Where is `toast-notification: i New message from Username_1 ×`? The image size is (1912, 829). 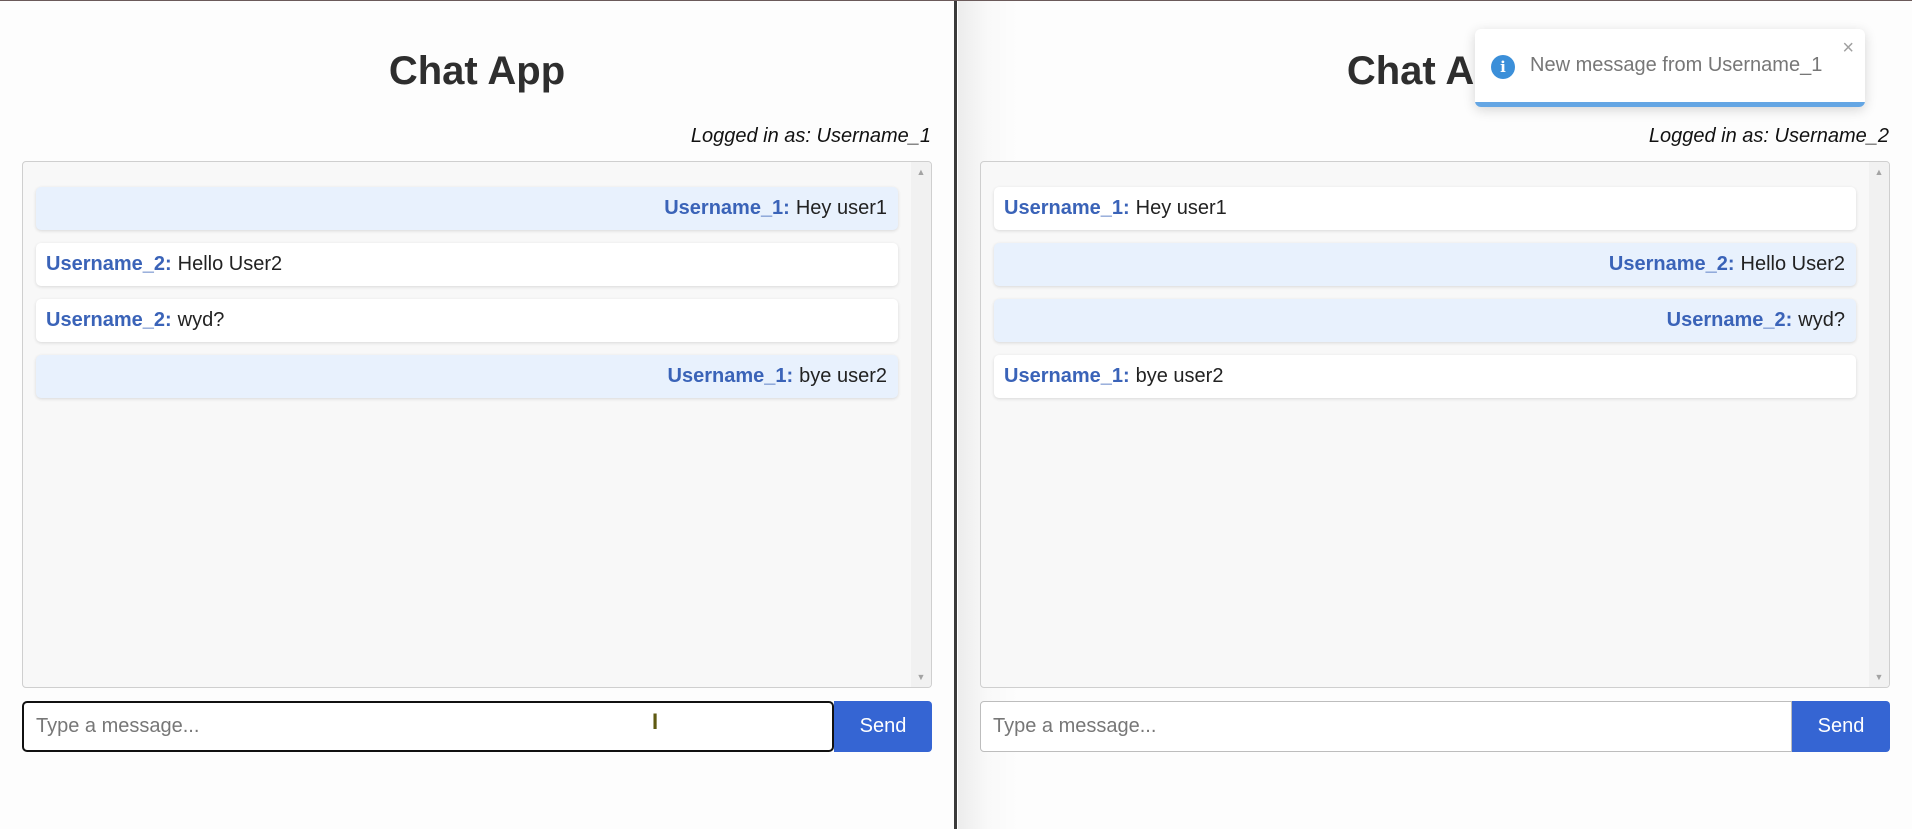
toast-notification: i New message from Username_1 × is located at coordinates (1670, 68).